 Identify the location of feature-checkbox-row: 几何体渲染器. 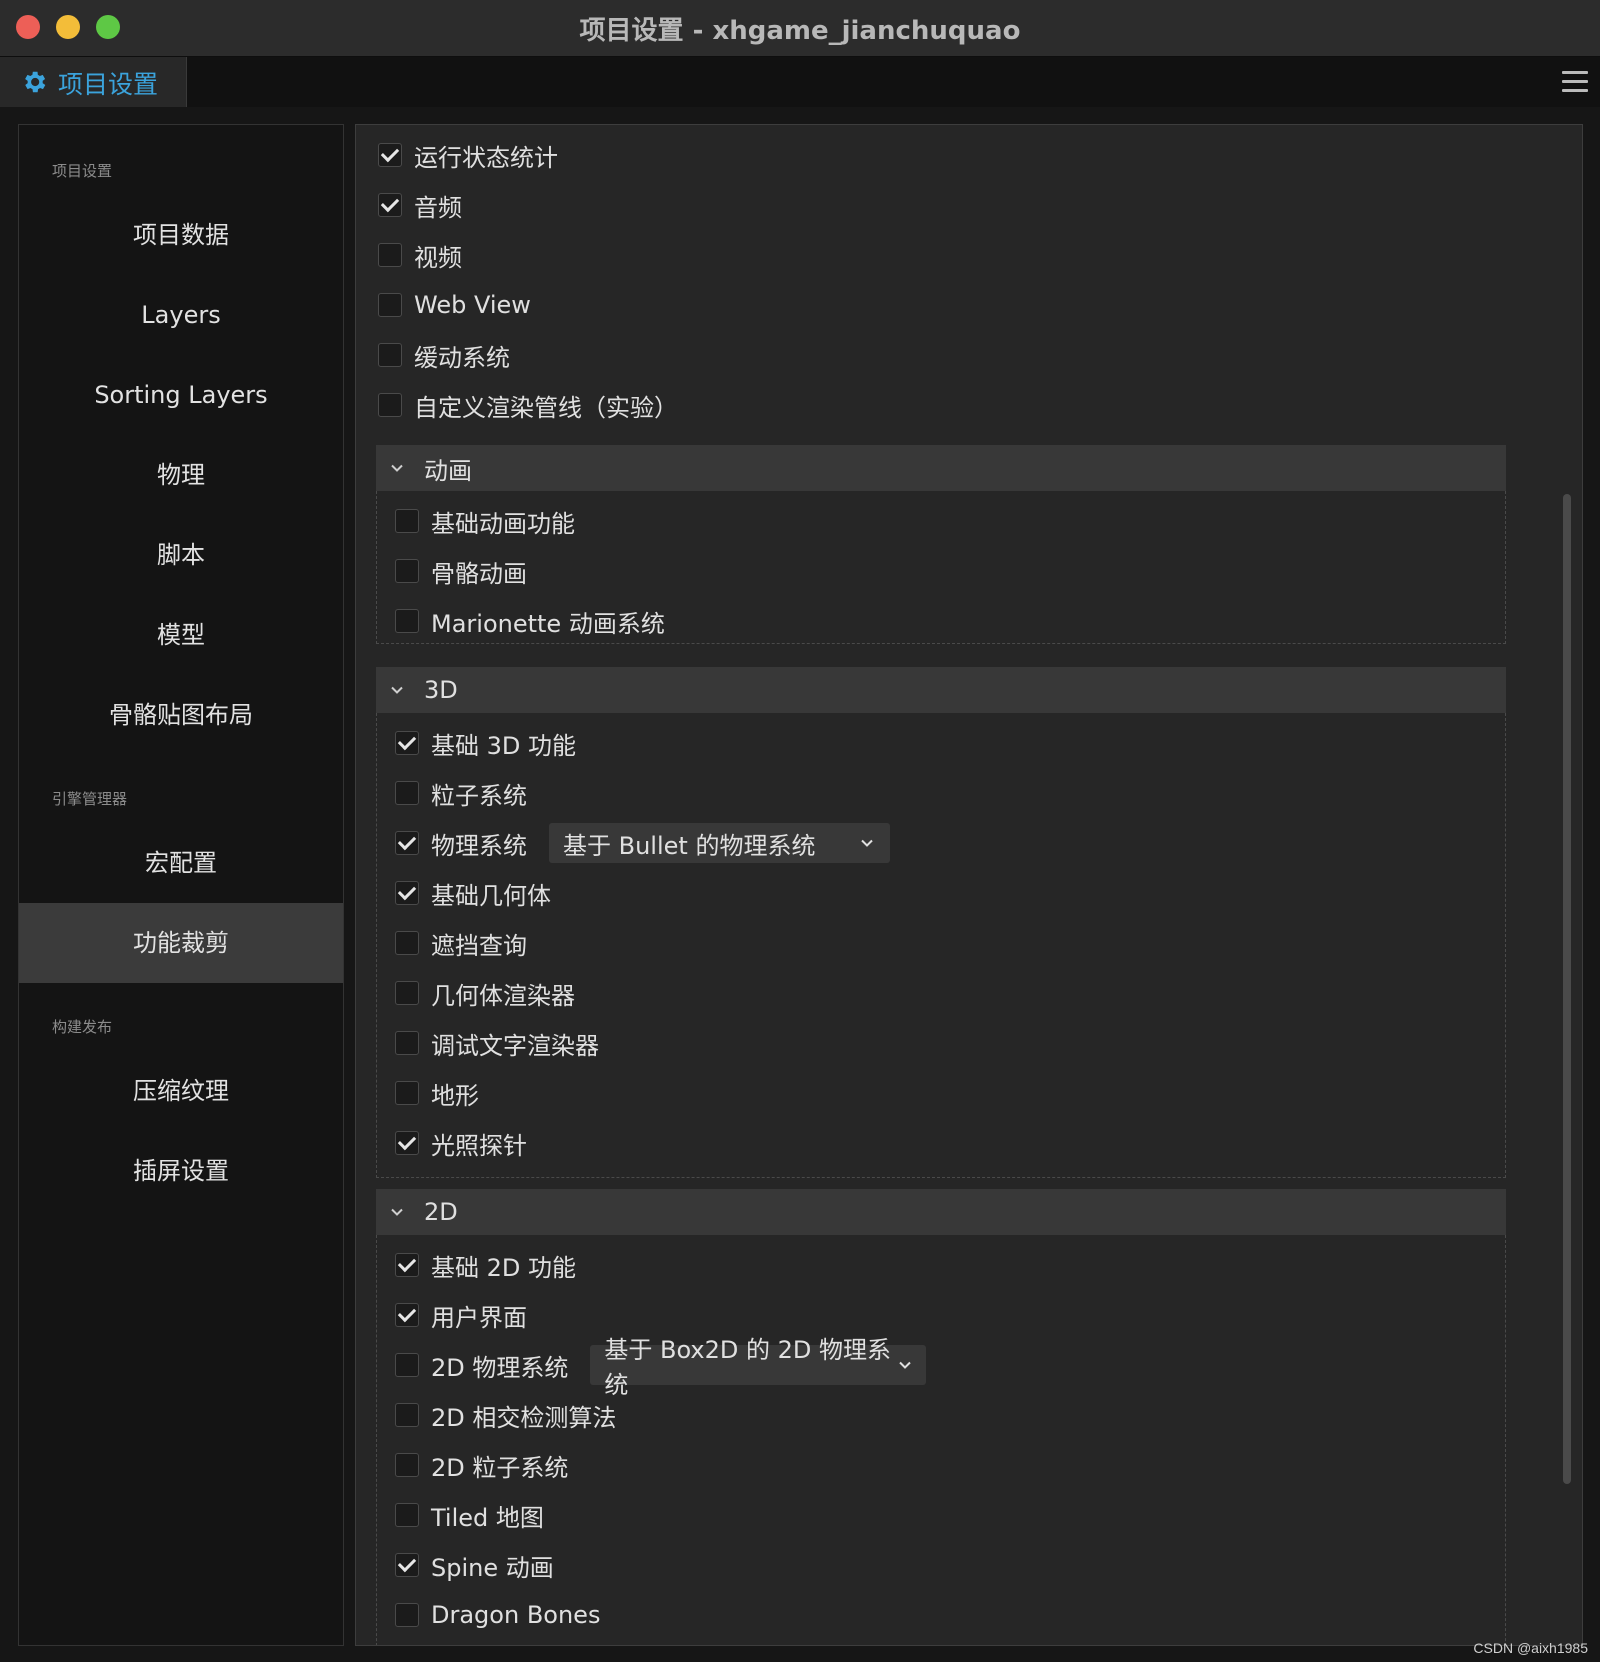
(485, 993).